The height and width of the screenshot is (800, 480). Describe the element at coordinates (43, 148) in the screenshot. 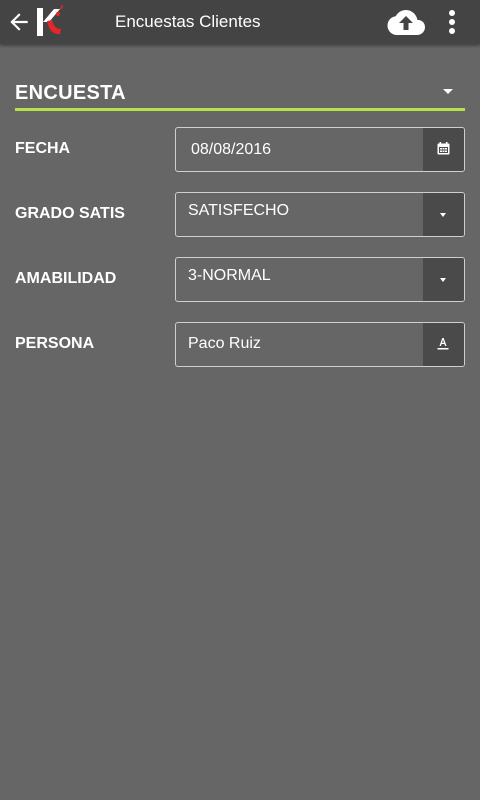

I see `fecha-label: FECHA` at that location.